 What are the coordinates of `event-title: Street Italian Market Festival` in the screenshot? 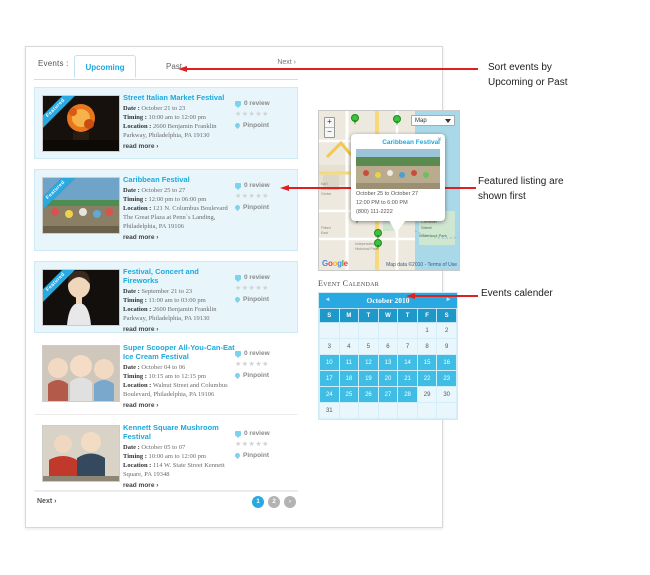 It's located at (179, 97).